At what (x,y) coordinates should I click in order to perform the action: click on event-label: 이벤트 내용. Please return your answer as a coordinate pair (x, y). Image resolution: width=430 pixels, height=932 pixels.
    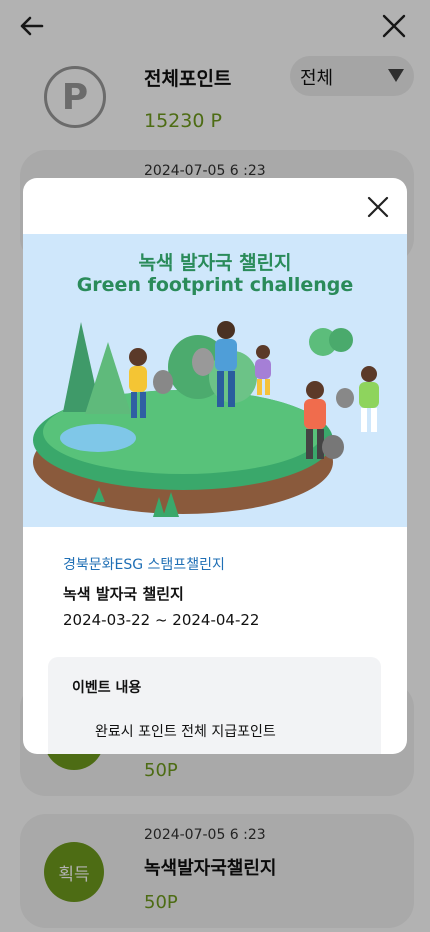
    Looking at the image, I should click on (107, 688).